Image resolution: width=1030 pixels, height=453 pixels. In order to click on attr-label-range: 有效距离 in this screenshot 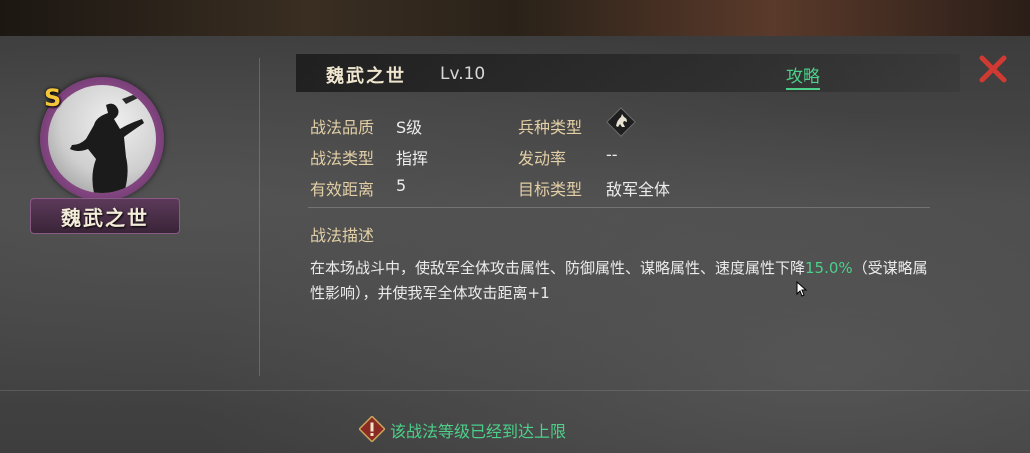, I will do `click(342, 189)`.